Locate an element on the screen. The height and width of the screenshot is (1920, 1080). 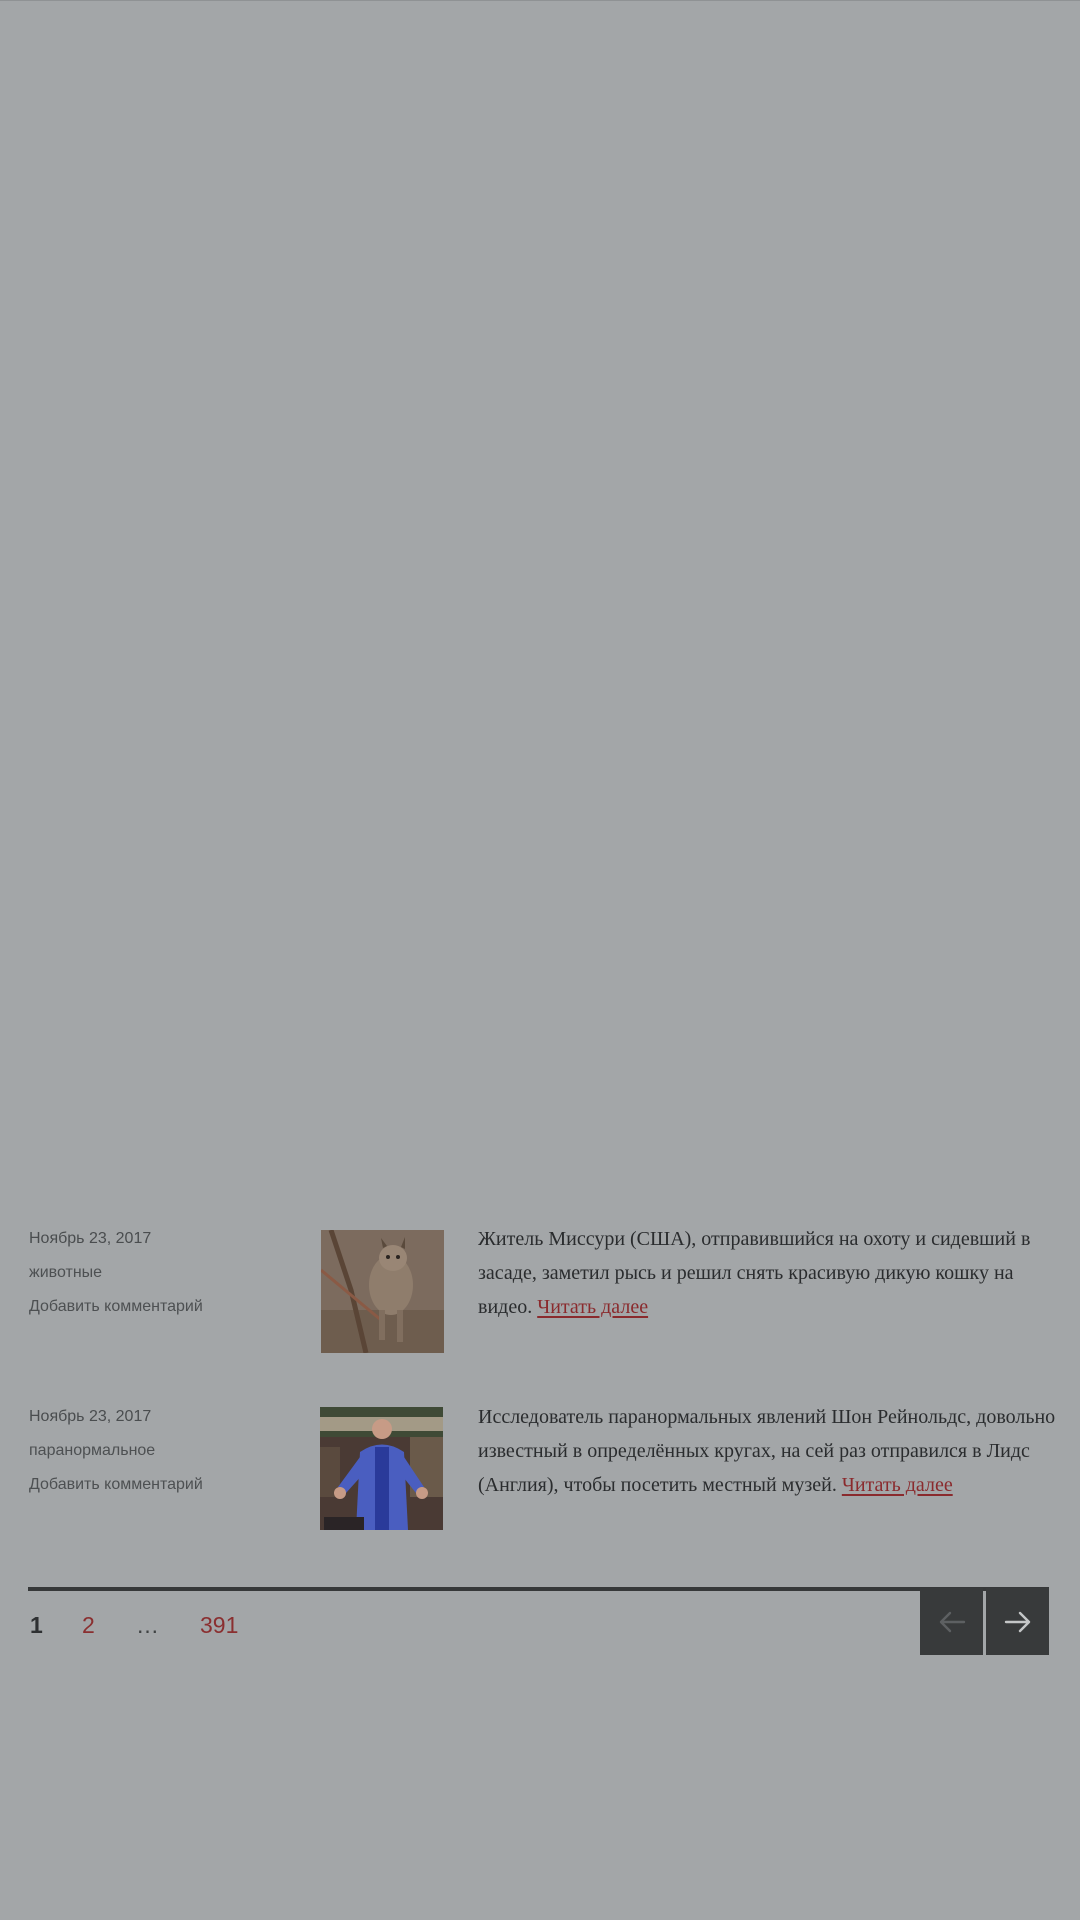
lynx-photo is located at coordinates (382, 1291).